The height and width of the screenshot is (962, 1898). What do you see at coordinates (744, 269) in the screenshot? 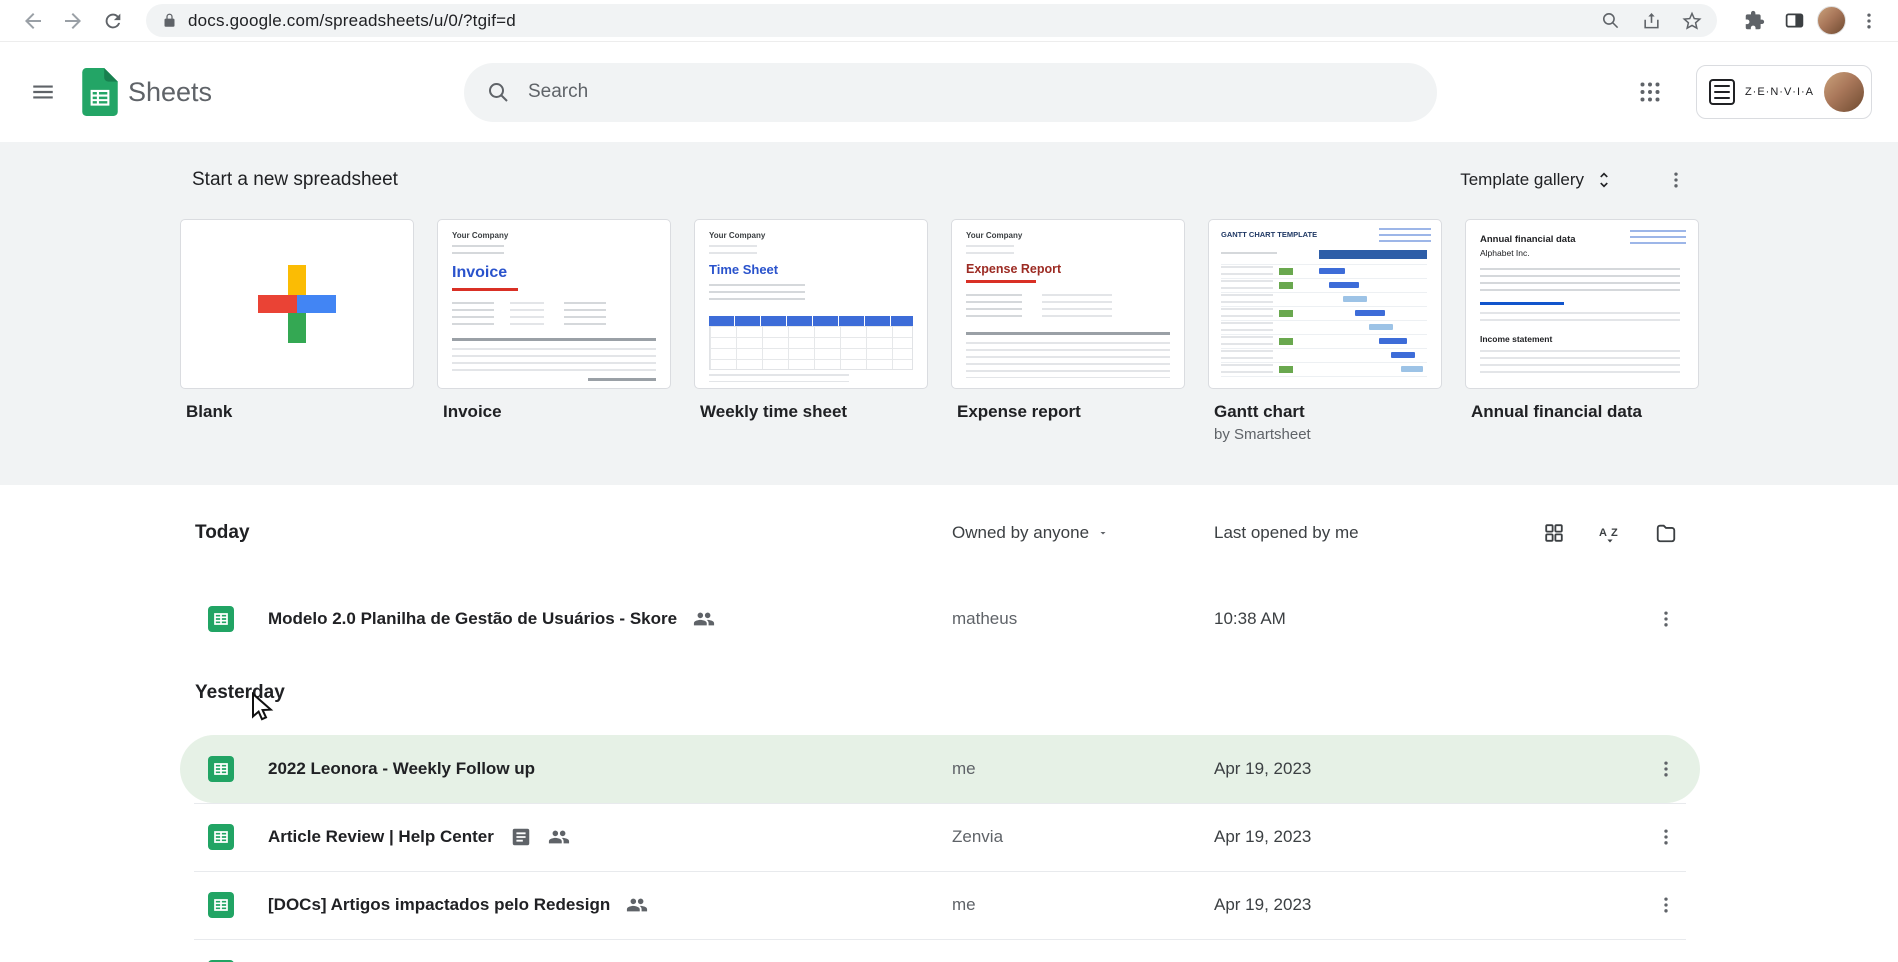
I see `thumb-title: Time Sheet` at bounding box center [744, 269].